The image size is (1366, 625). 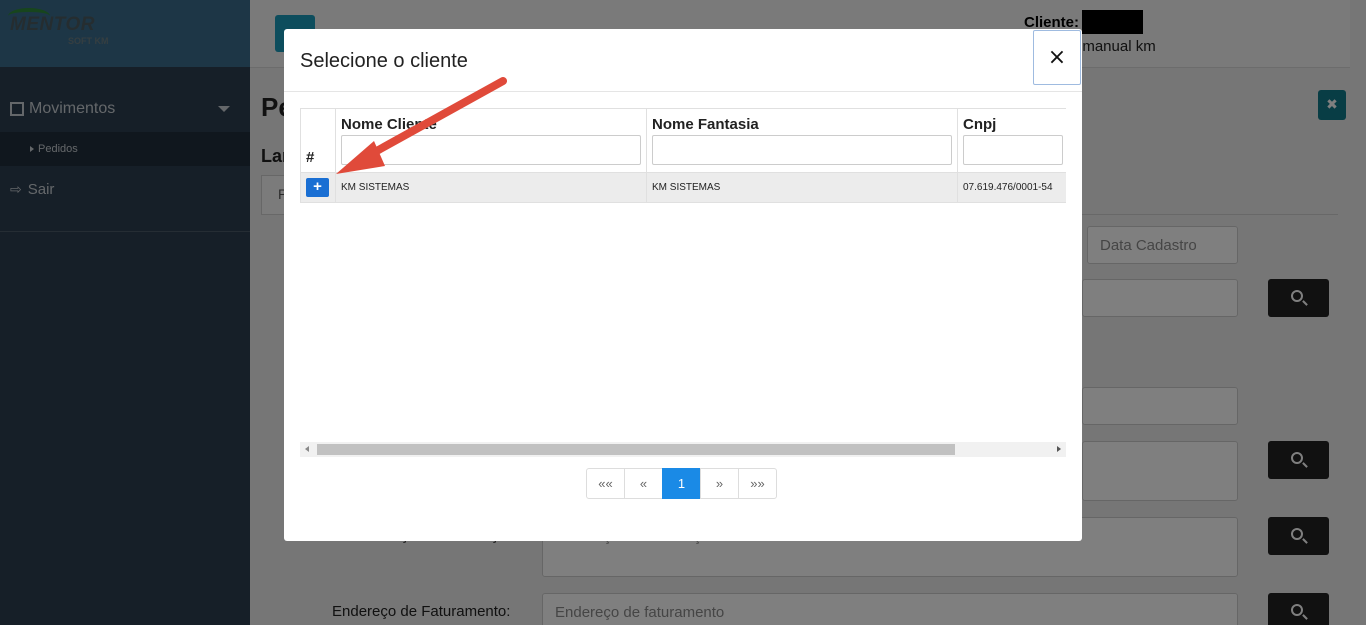 I want to click on annotation-arrow, so click(x=421, y=125).